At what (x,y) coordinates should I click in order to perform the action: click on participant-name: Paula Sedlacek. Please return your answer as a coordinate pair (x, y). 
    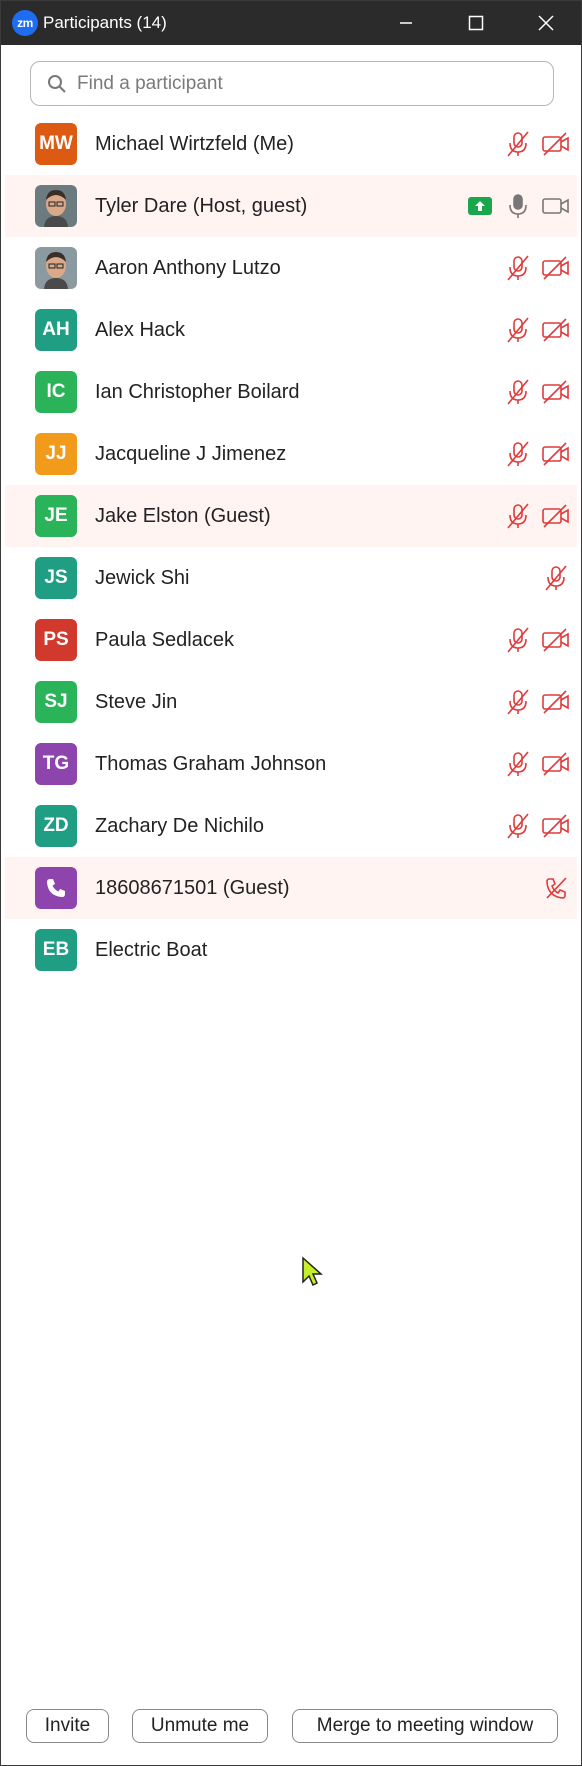
    Looking at the image, I should click on (164, 639).